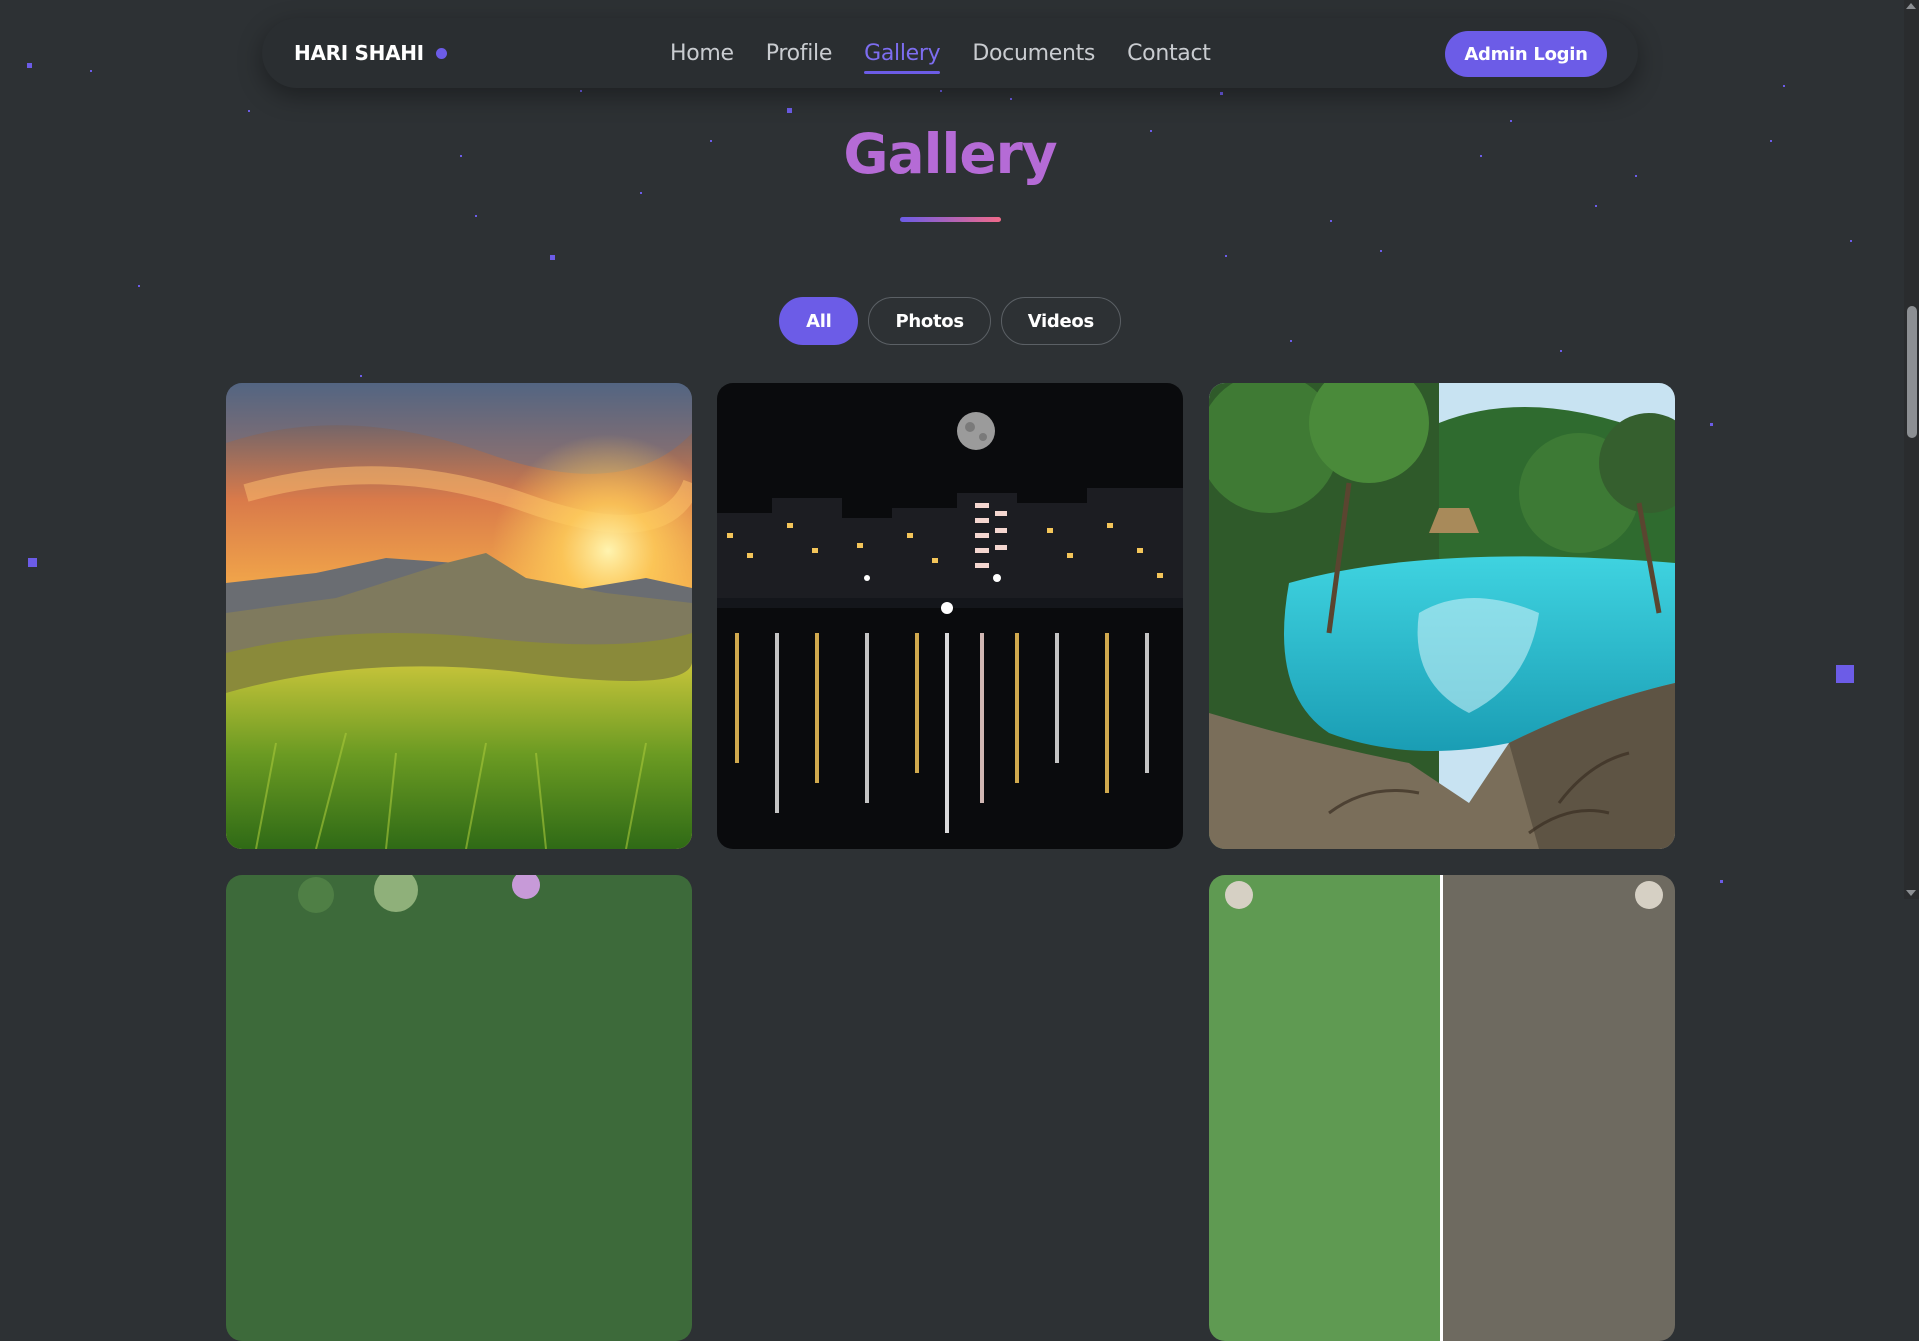 This screenshot has width=1919, height=1341. I want to click on night-city-lake-moon-image, so click(950, 616).